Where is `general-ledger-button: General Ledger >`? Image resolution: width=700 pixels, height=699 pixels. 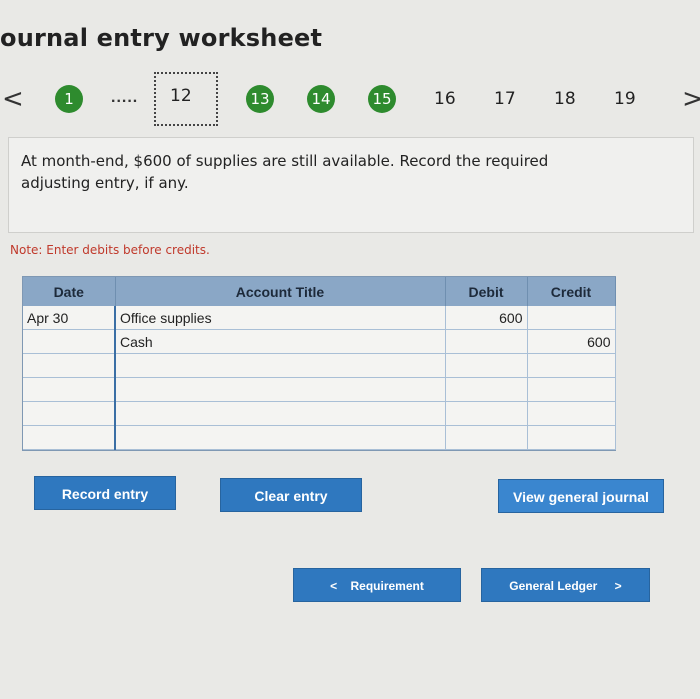
general-ledger-button: General Ledger > is located at coordinates (565, 585).